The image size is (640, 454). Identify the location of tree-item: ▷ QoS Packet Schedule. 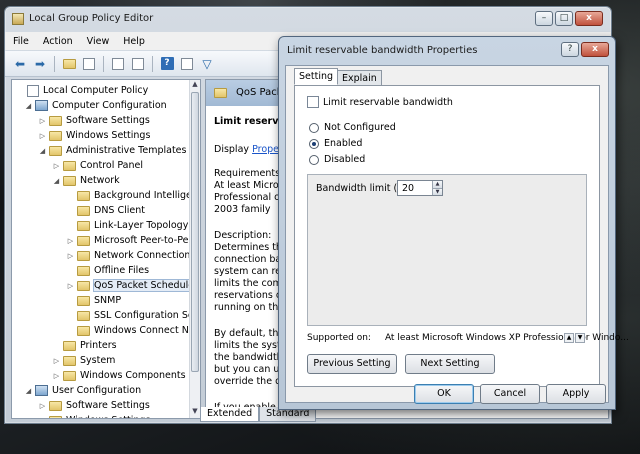
(131, 285).